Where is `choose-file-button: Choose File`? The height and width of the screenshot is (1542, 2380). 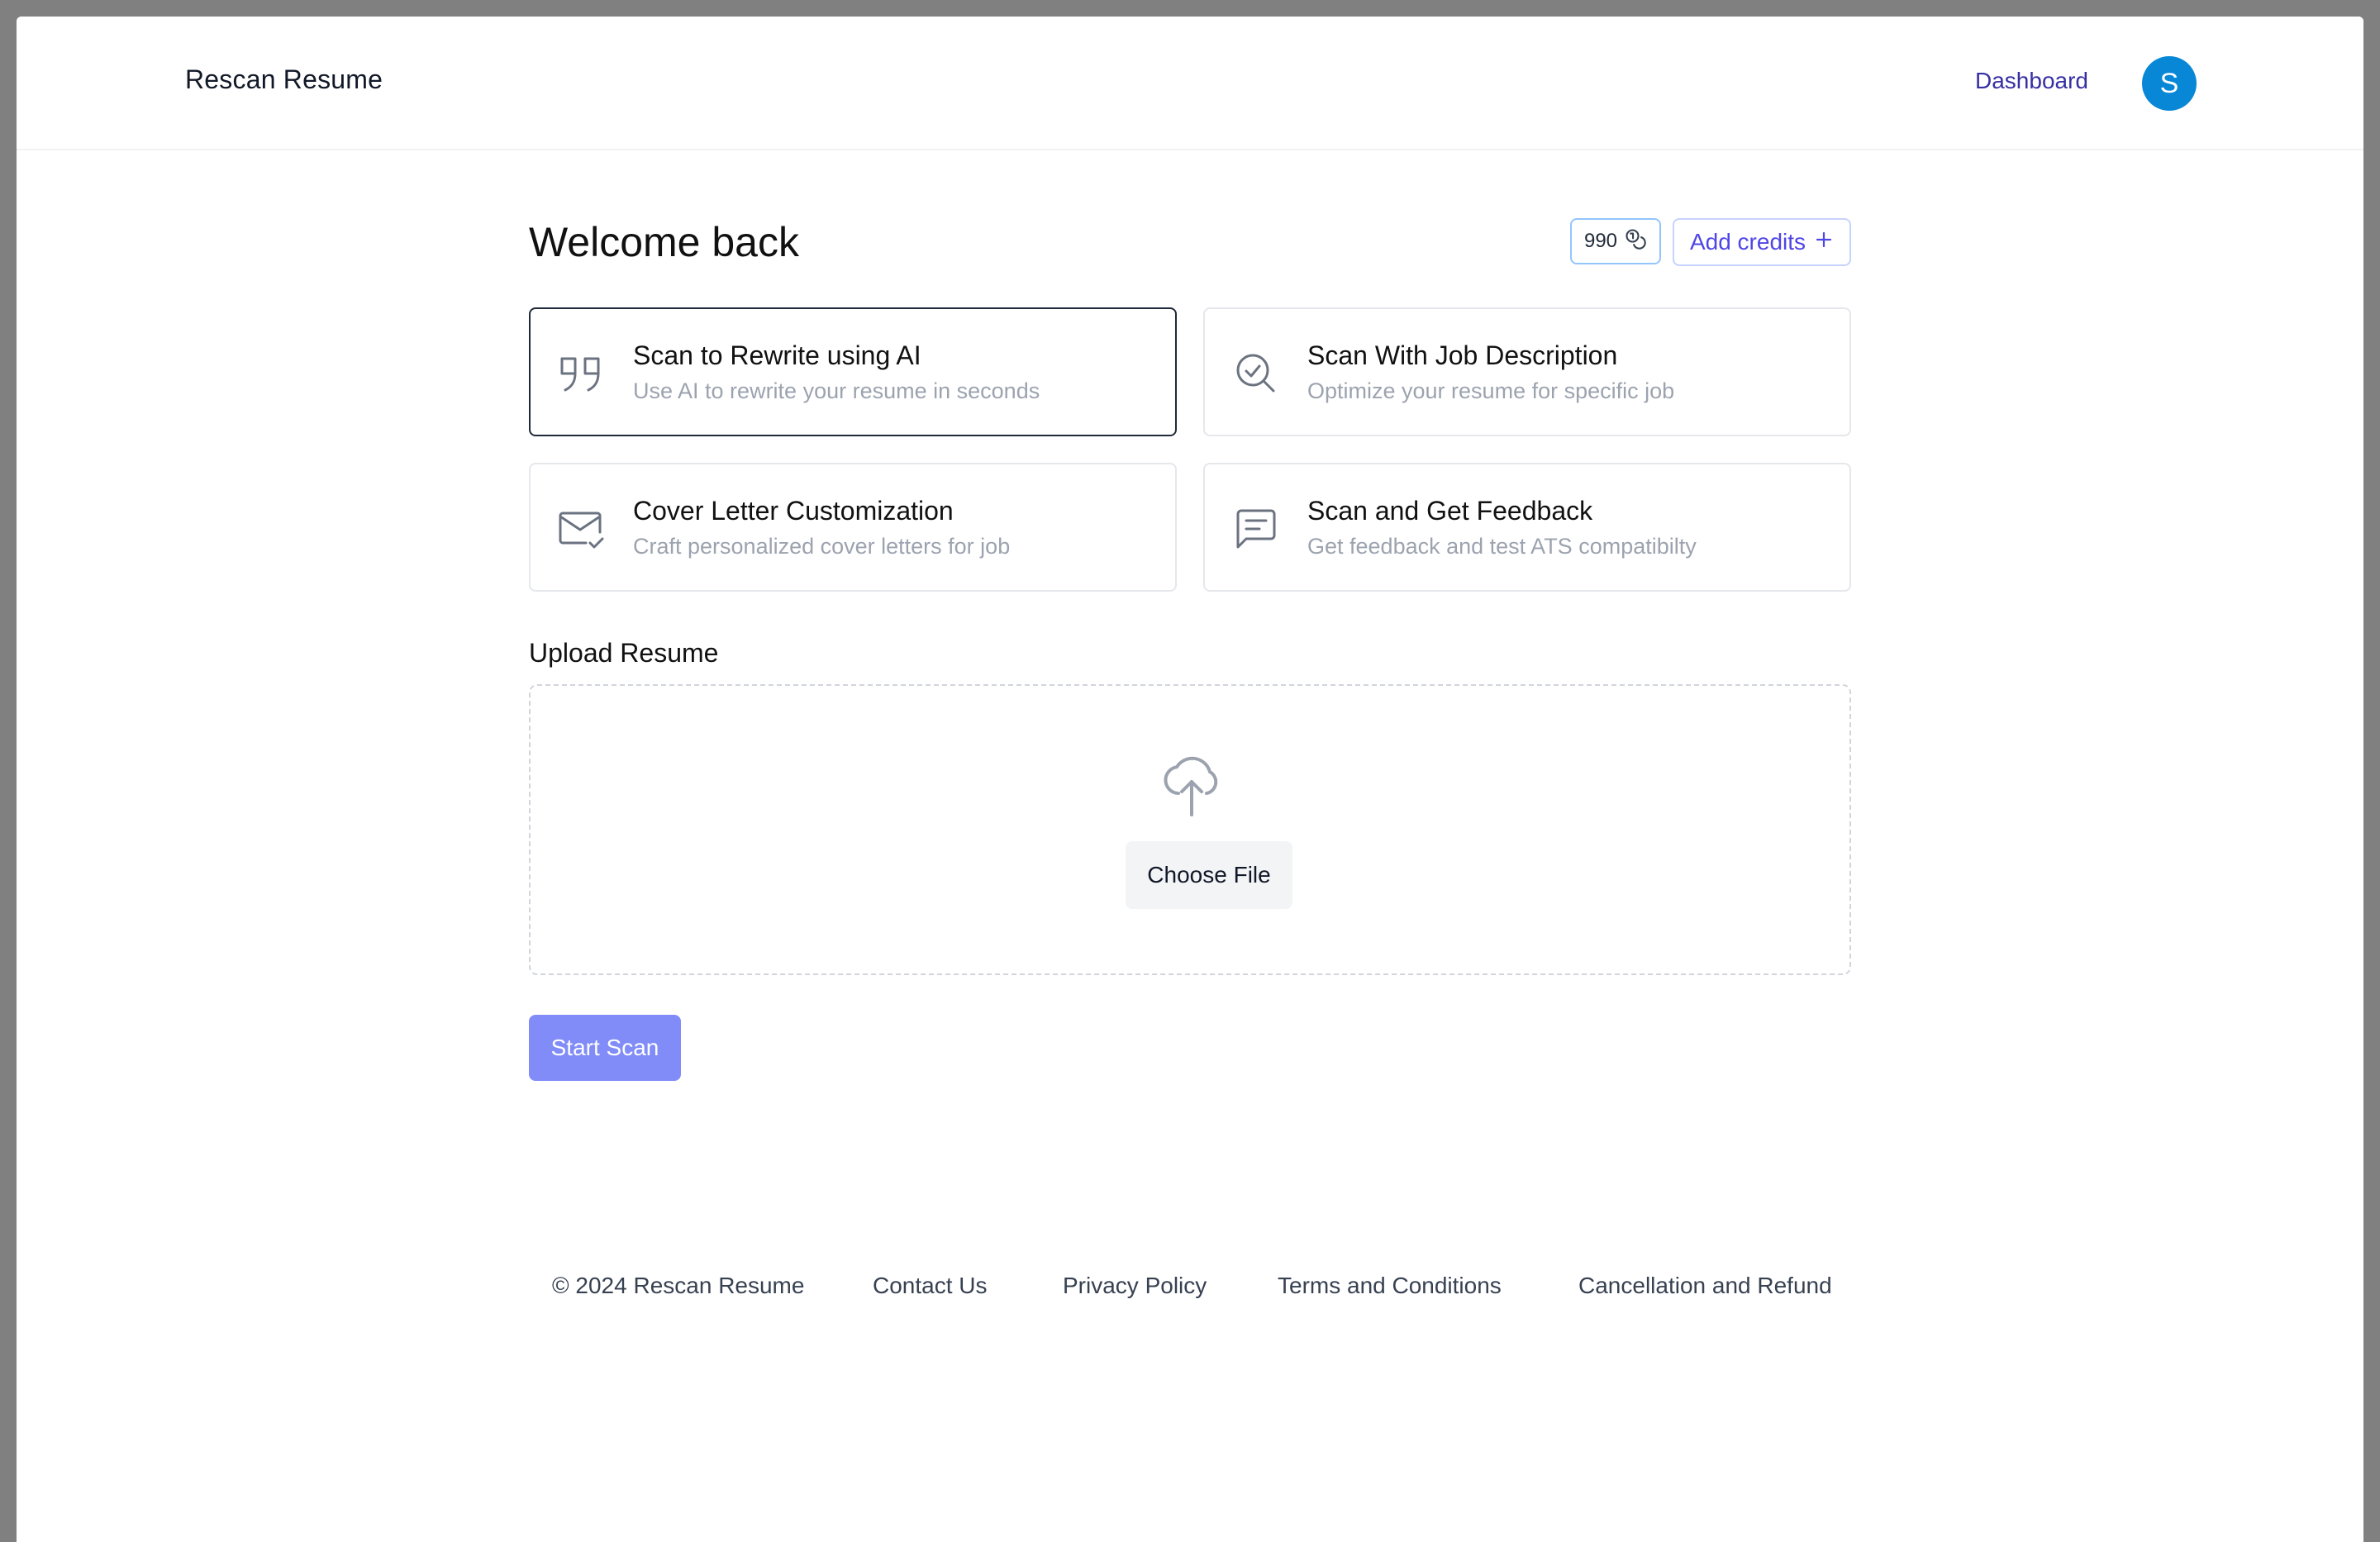
choose-file-button: Choose File is located at coordinates (1209, 875).